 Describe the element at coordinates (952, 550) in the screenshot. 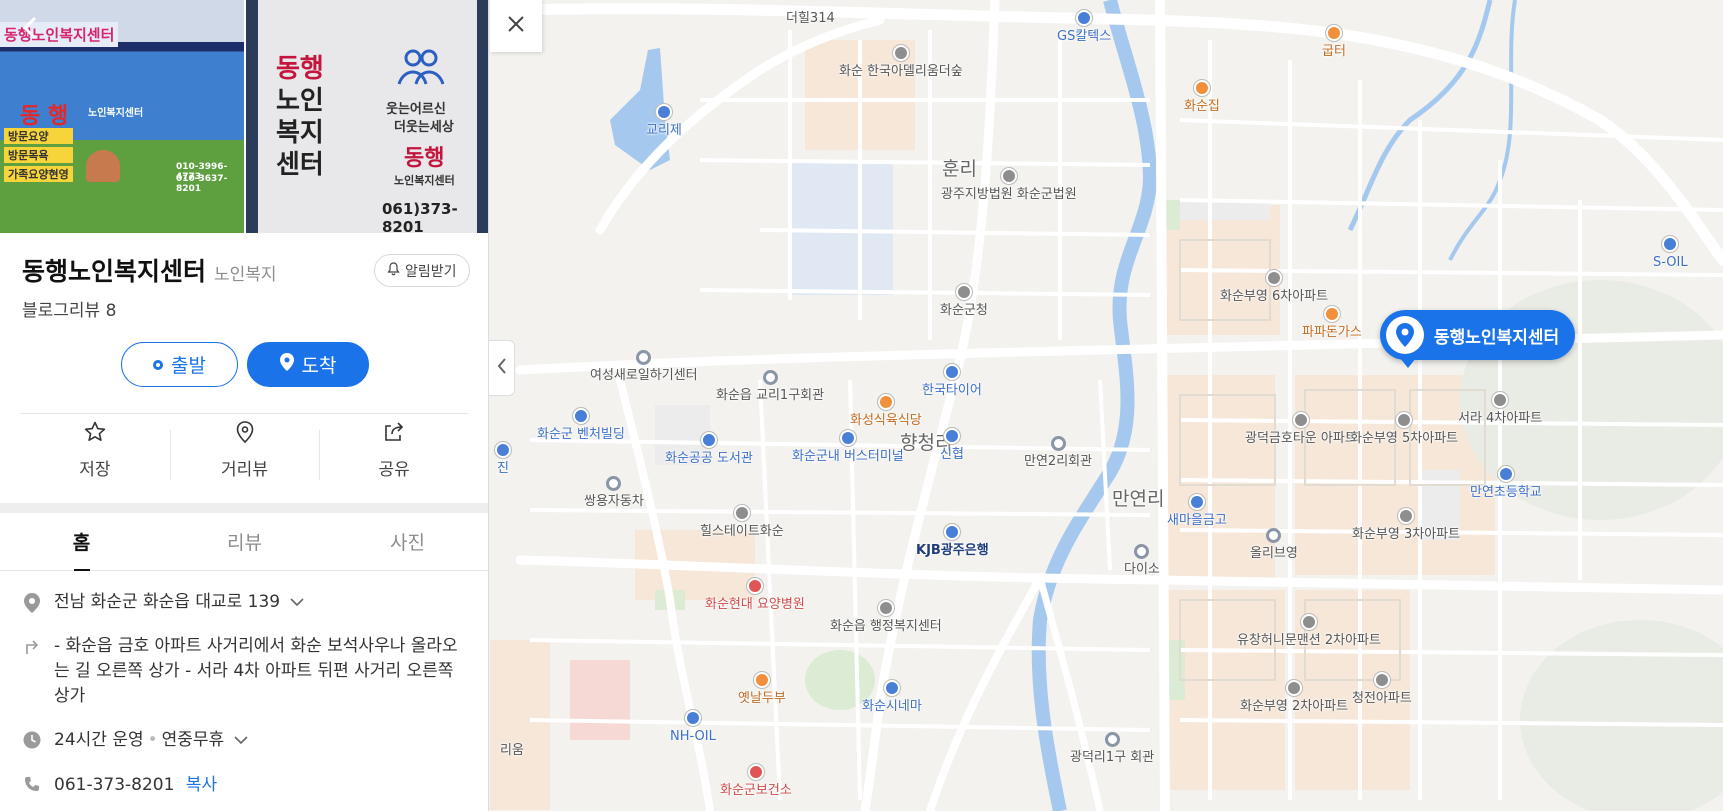

I see `map-label-text: KJB광주은행` at that location.